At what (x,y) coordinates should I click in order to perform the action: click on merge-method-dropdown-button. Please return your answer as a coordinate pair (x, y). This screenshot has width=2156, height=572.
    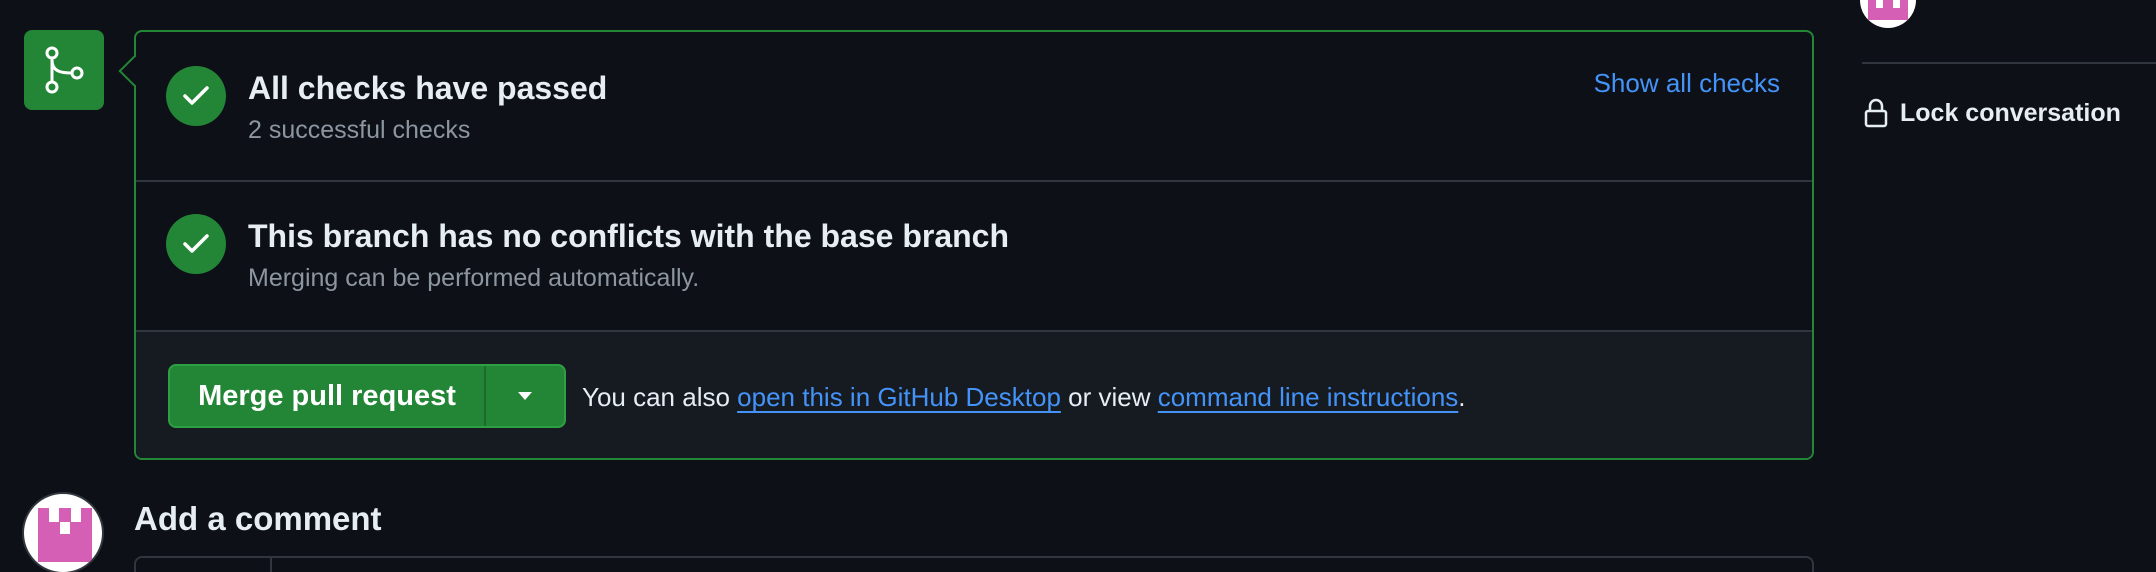
    Looking at the image, I should click on (525, 396).